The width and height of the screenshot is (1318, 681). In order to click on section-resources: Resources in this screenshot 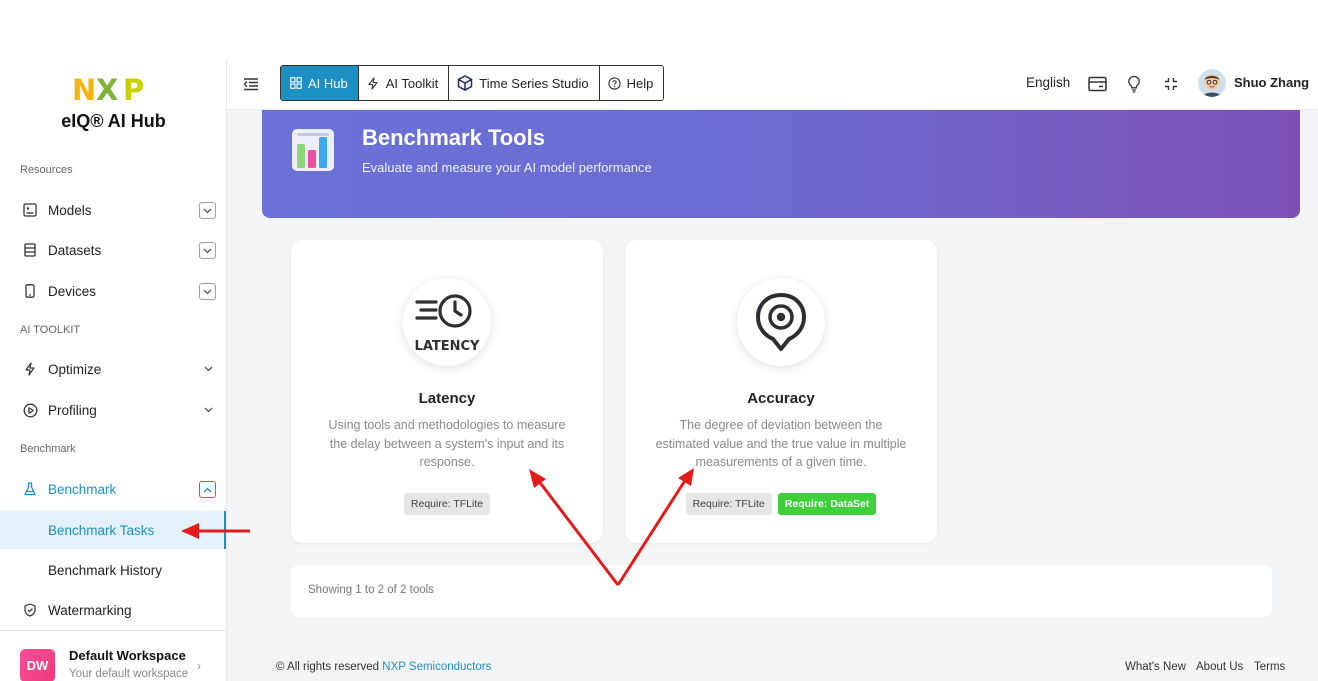, I will do `click(46, 170)`.